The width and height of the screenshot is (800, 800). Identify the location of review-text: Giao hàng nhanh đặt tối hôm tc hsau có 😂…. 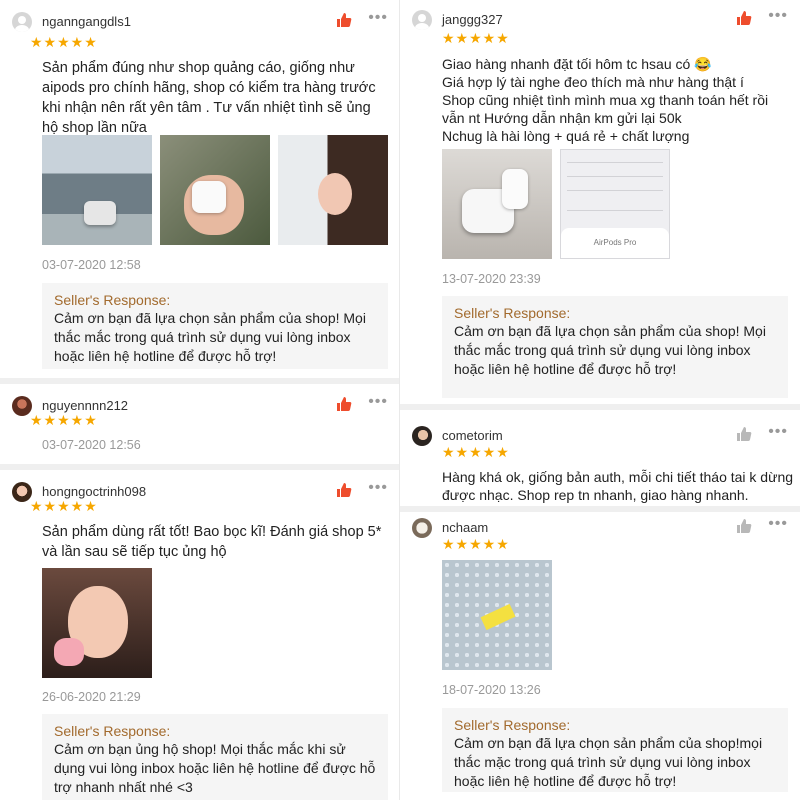
(618, 100).